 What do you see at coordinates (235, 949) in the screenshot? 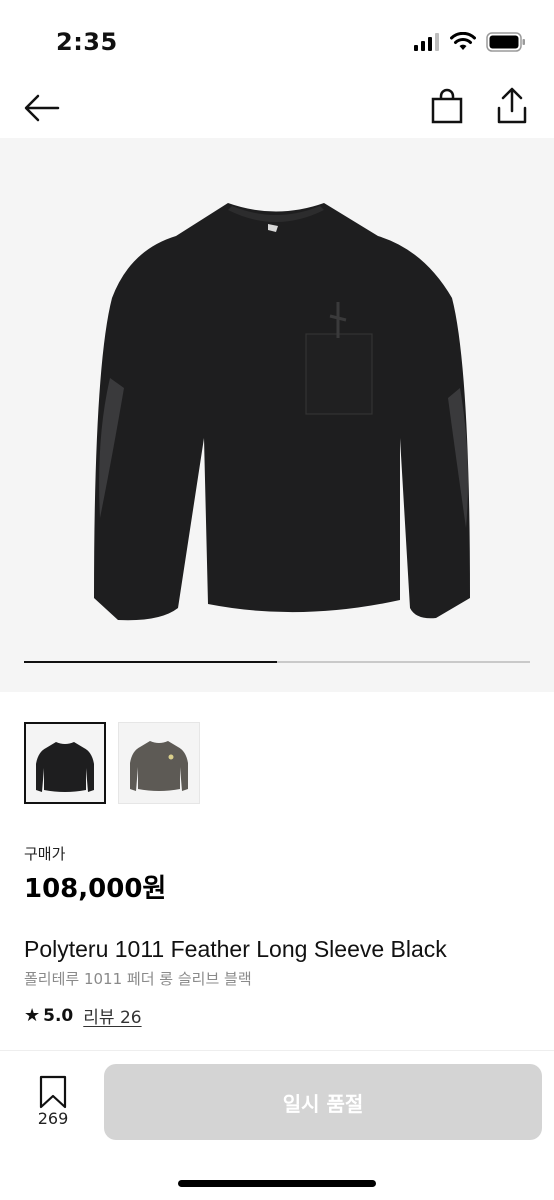
I see `product-name: Polyteru 1011 Feather Long Sleeve Black` at bounding box center [235, 949].